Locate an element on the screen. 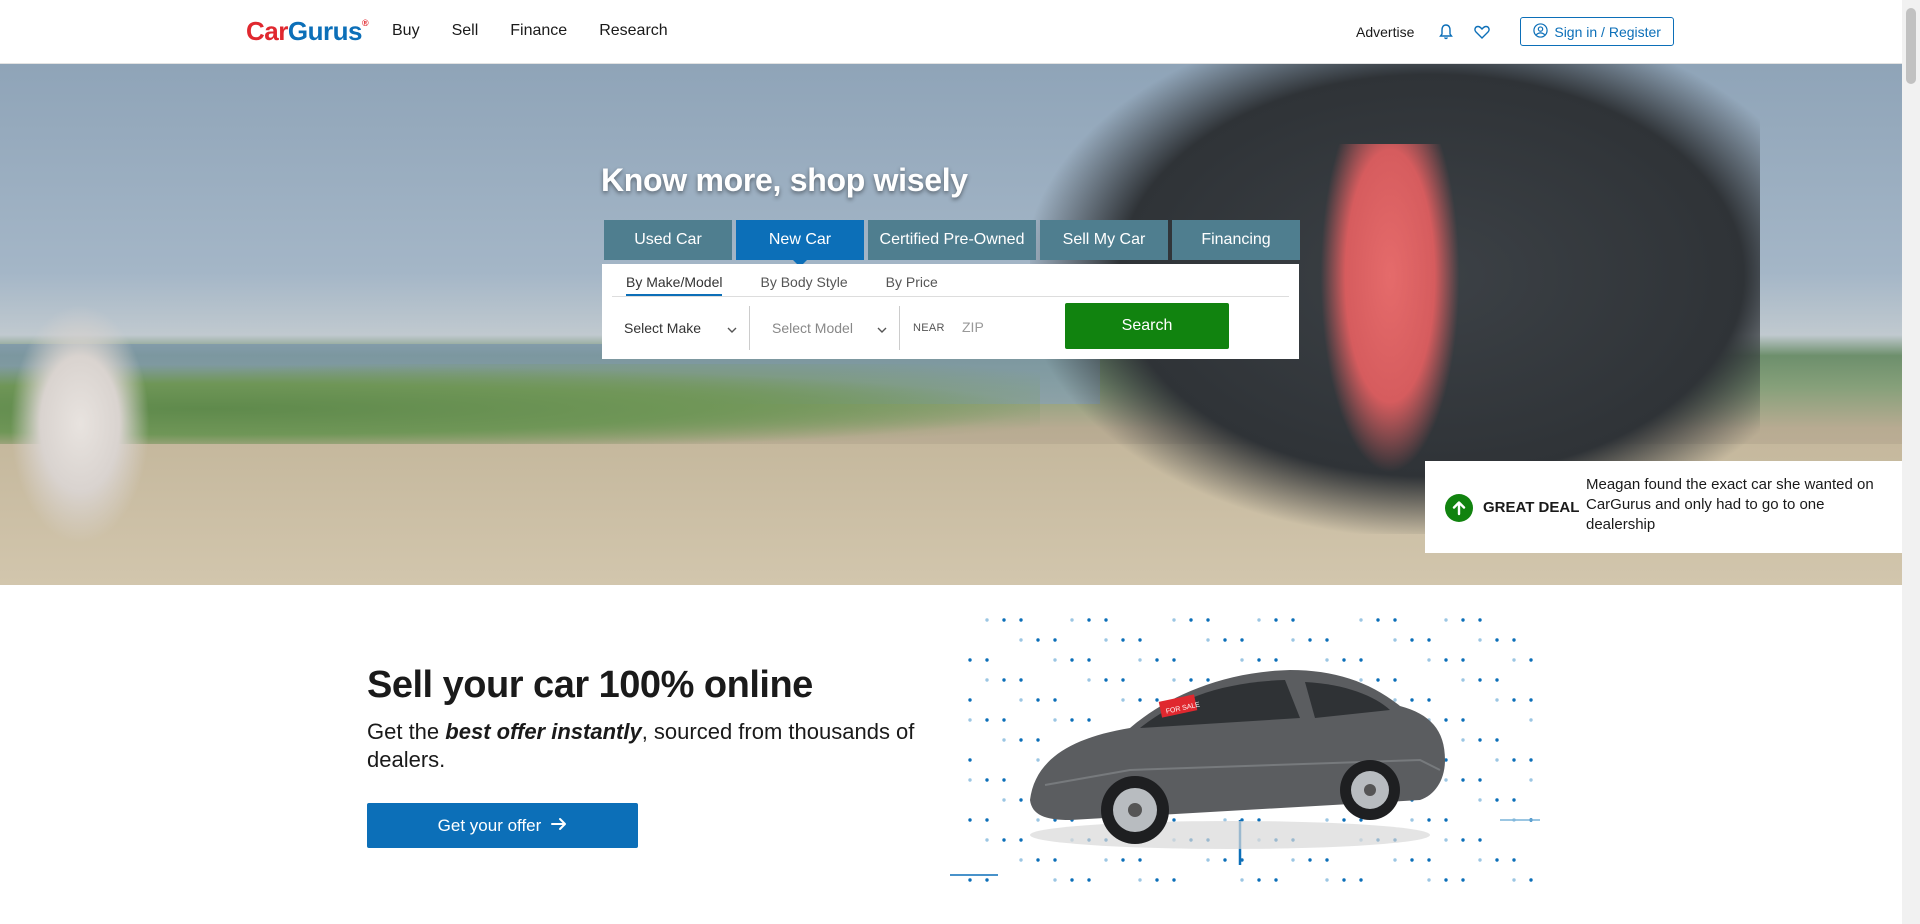  subtab-by-body-style: By Body Style is located at coordinates (803, 285).